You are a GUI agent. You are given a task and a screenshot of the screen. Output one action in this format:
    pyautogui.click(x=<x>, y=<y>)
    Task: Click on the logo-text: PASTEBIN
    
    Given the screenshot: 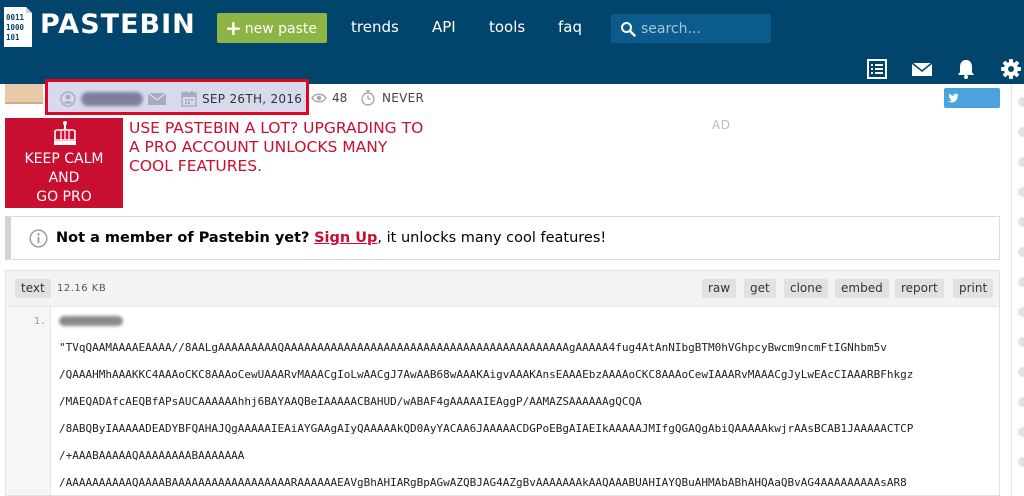 What is the action you would take?
    pyautogui.click(x=118, y=24)
    